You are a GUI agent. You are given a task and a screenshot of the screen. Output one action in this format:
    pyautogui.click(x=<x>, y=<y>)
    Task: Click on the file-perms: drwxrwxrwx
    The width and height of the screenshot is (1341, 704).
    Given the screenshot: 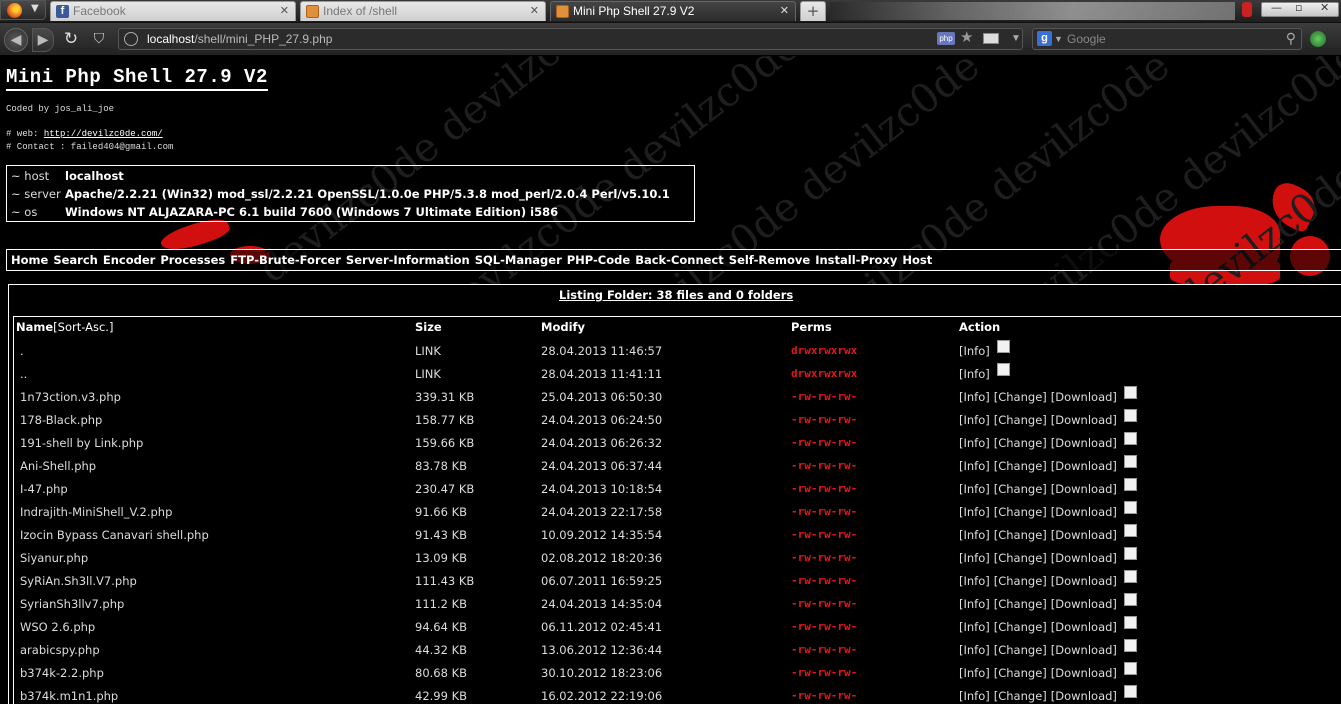 What is the action you would take?
    pyautogui.click(x=824, y=374)
    